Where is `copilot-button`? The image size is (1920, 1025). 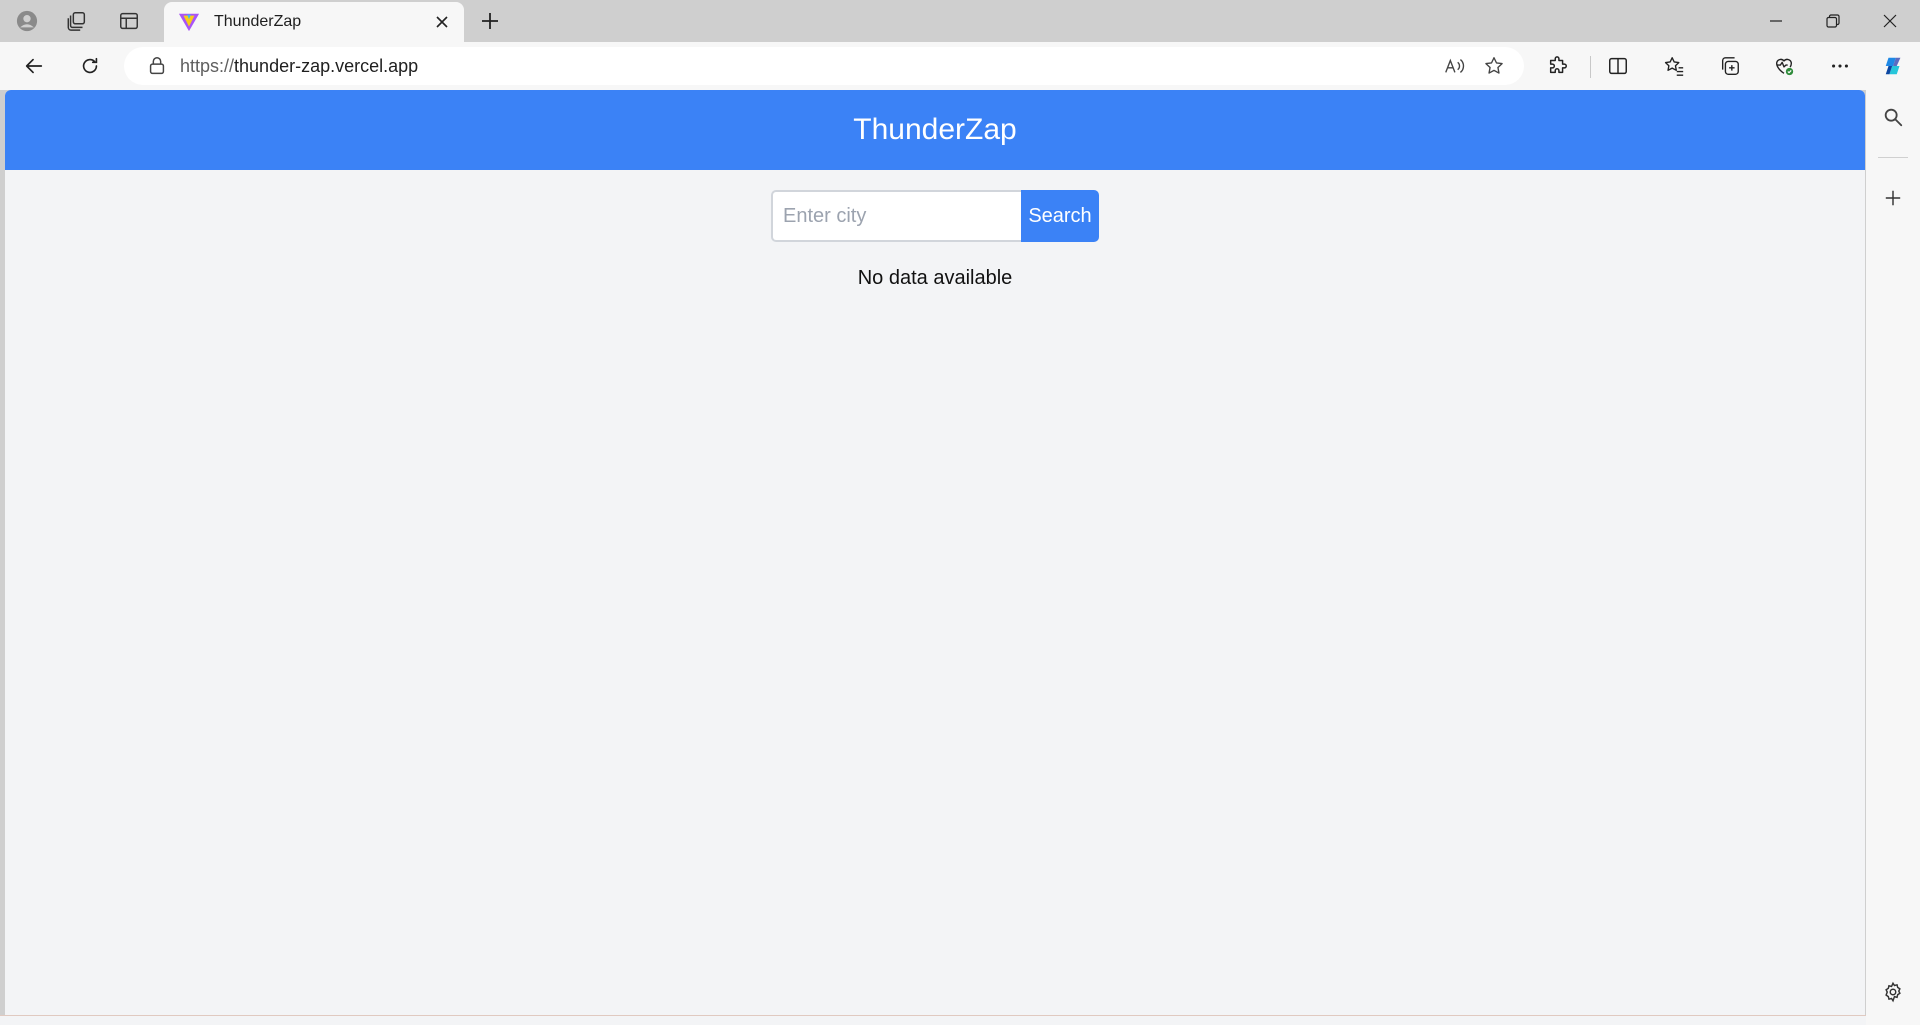 copilot-button is located at coordinates (1894, 66).